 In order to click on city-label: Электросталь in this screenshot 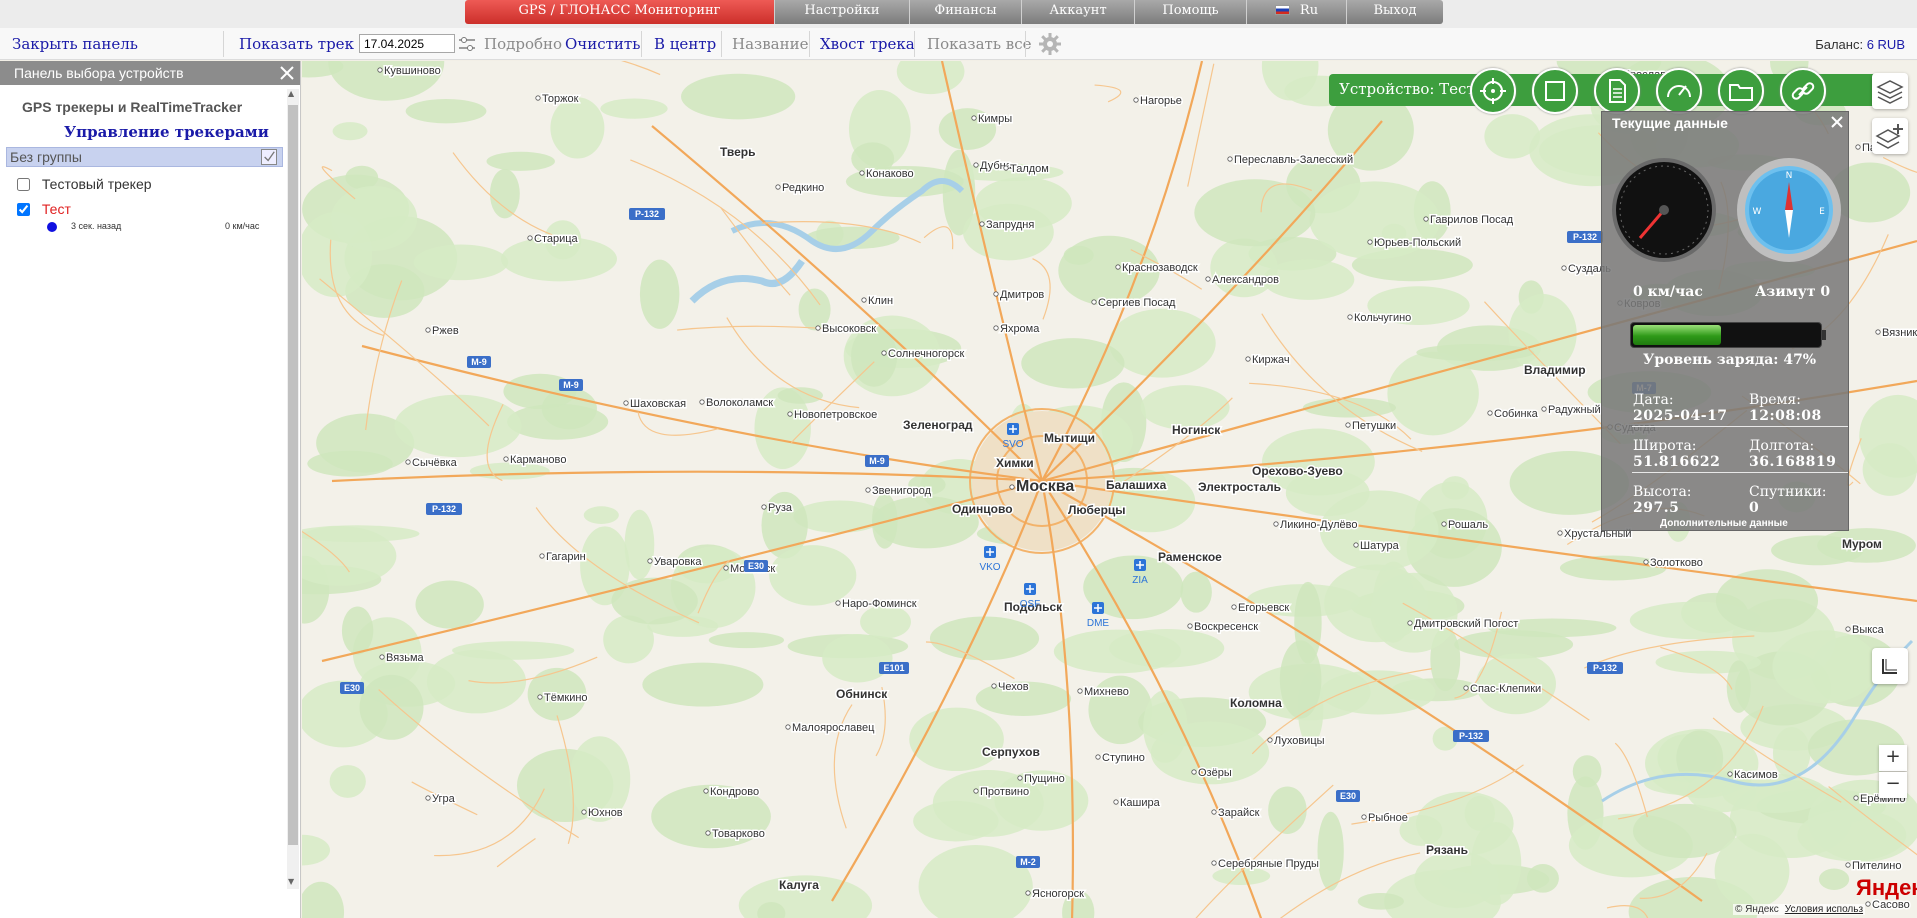, I will do `click(1239, 487)`.